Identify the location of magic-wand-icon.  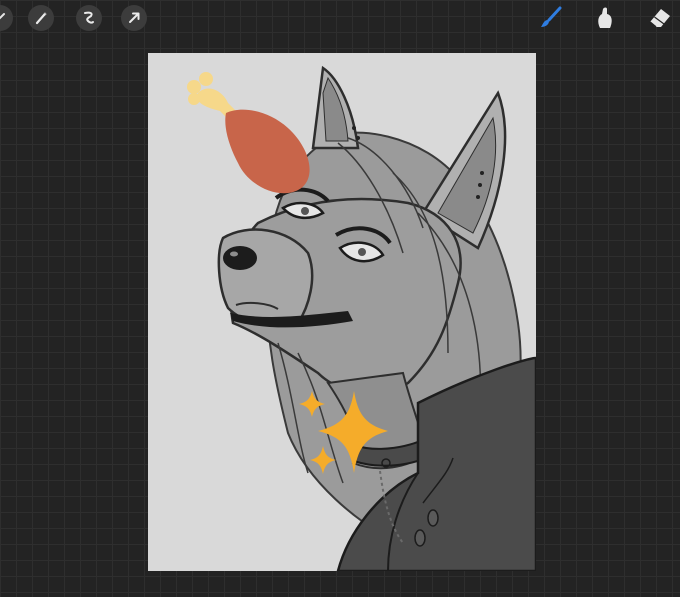
(41, 18).